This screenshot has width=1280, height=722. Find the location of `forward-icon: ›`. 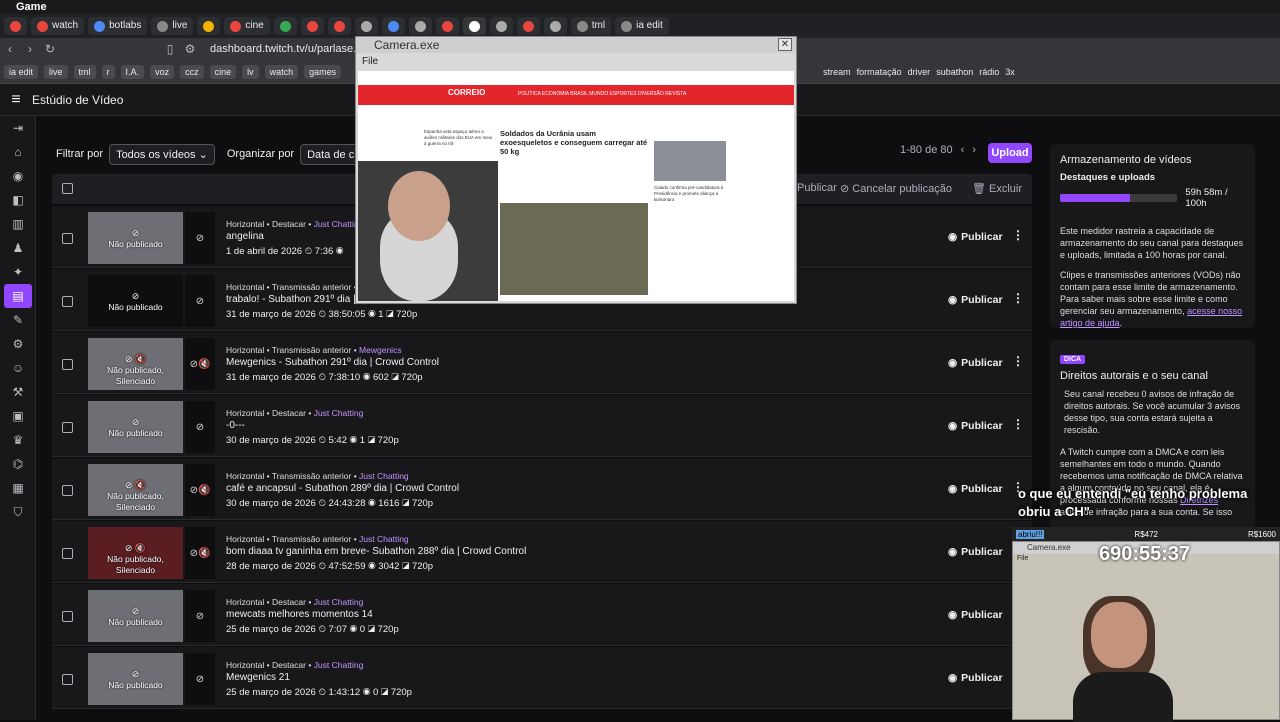

forward-icon: › is located at coordinates (30, 49).